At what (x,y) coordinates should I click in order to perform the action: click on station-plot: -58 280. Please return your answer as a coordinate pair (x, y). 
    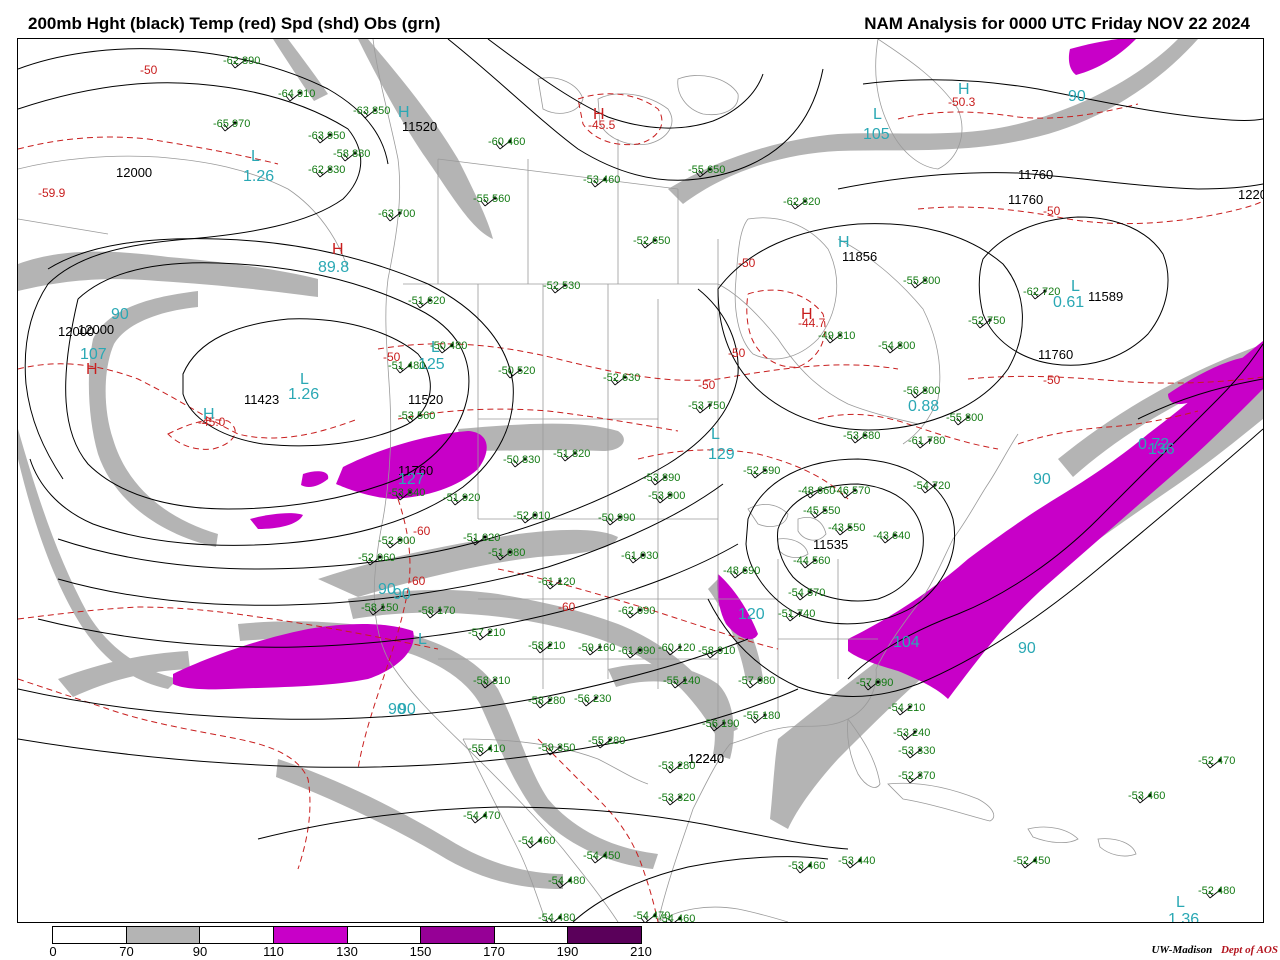
    Looking at the image, I should click on (546, 702).